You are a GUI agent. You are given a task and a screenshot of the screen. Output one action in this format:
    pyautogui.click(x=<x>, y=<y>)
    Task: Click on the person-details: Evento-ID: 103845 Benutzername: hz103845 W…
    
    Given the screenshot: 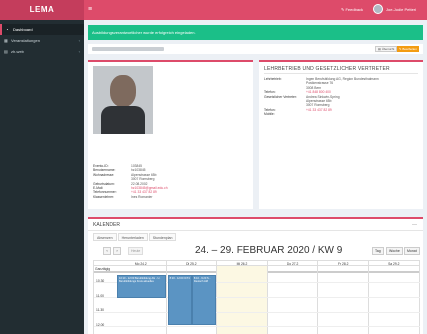 What is the action you would take?
    pyautogui.click(x=170, y=181)
    